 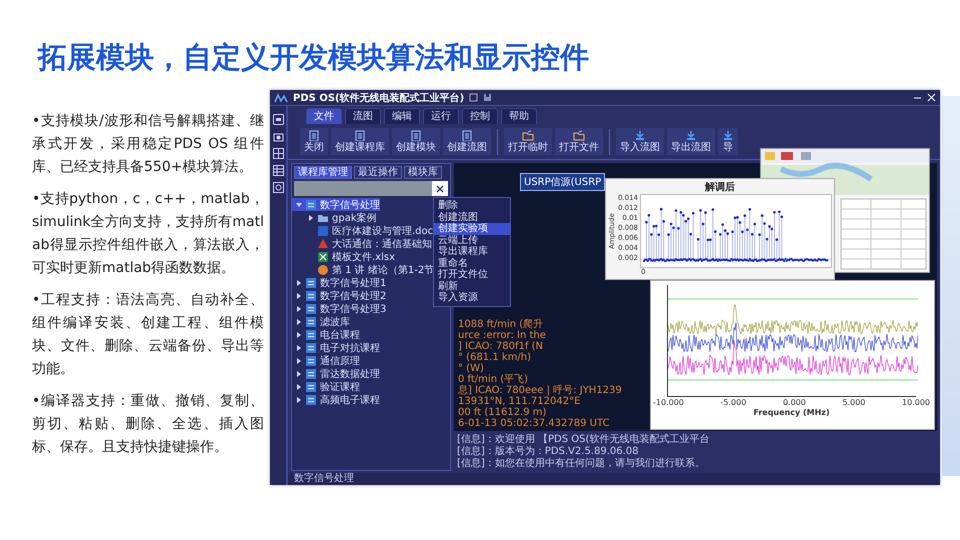 What do you see at coordinates (323, 244) in the screenshot?
I see `pdf-icon` at bounding box center [323, 244].